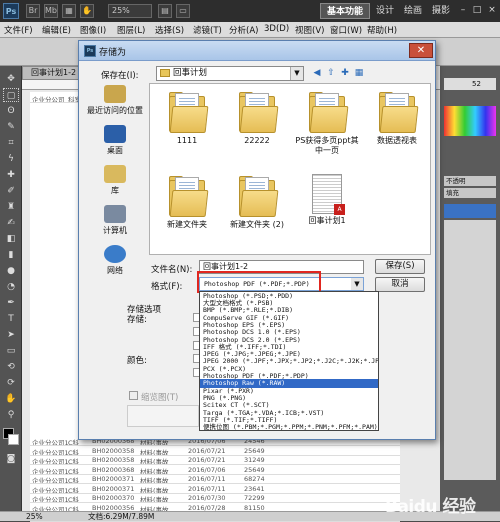 The width and height of the screenshot is (500, 522). I want to click on workspace-basic: 基本功能, so click(345, 11).